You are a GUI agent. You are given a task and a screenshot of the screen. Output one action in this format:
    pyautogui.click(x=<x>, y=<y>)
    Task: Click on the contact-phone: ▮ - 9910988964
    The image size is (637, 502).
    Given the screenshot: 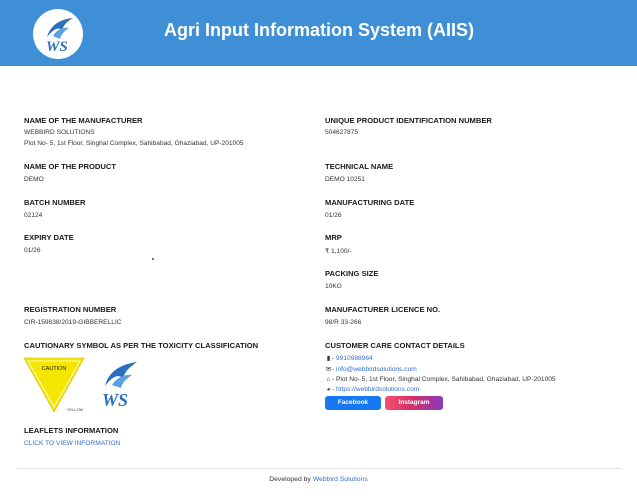 What is the action you would take?
    pyautogui.click(x=349, y=358)
    